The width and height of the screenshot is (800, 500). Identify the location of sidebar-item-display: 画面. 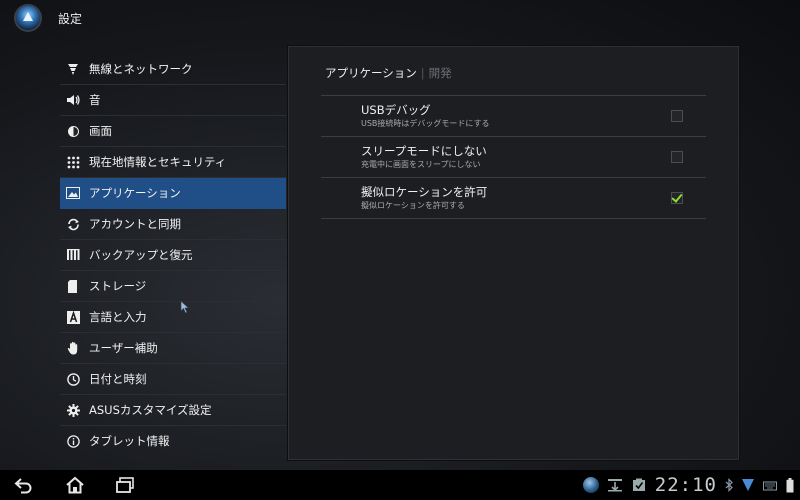
(173, 131).